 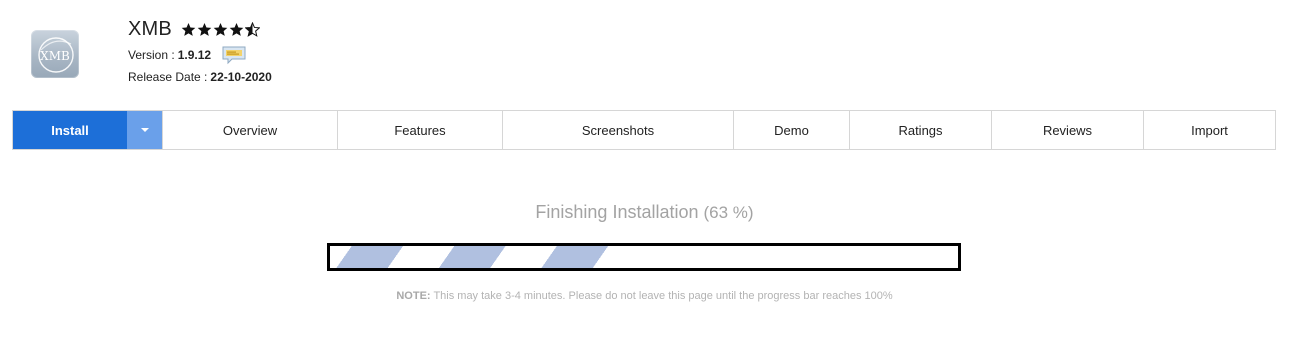 What do you see at coordinates (234, 55) in the screenshot?
I see `changelog-icon` at bounding box center [234, 55].